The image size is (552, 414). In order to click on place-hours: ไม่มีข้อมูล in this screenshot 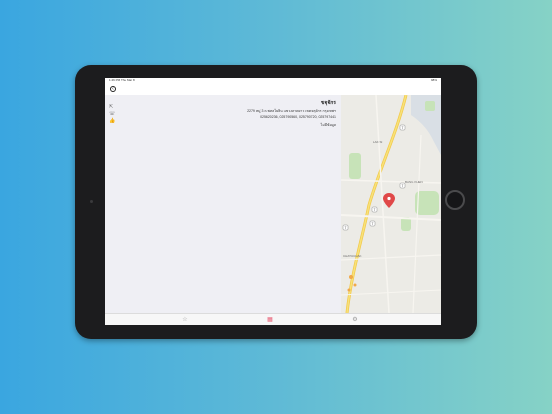, I will do `click(328, 125)`.